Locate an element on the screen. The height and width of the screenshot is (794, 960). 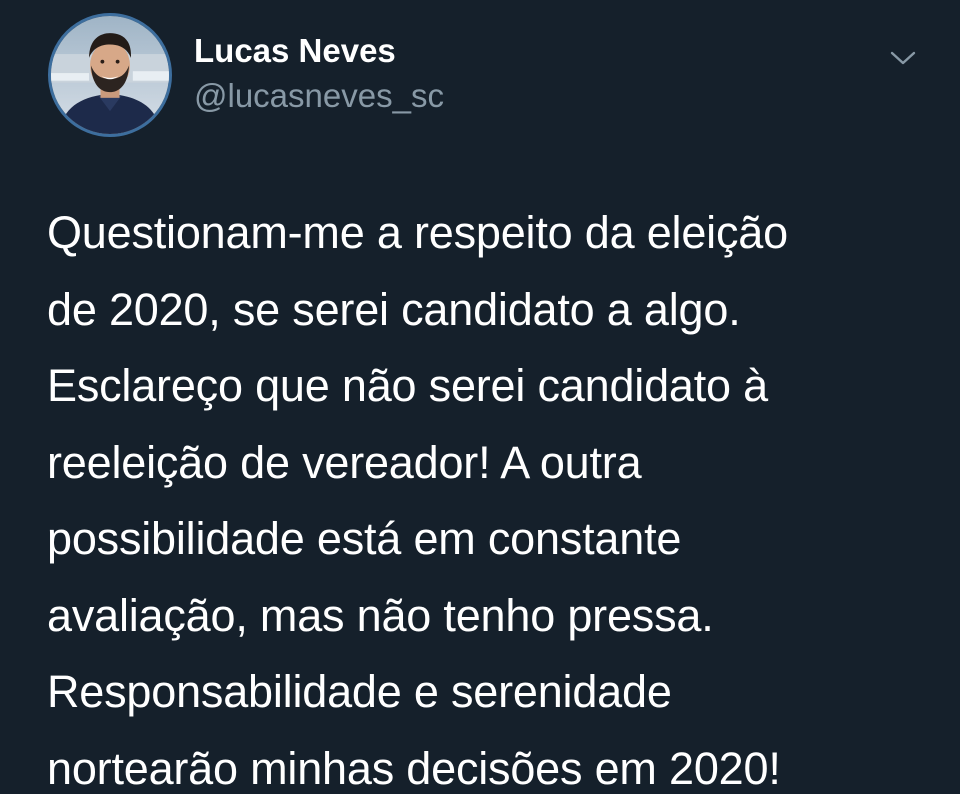
avatar is located at coordinates (110, 75).